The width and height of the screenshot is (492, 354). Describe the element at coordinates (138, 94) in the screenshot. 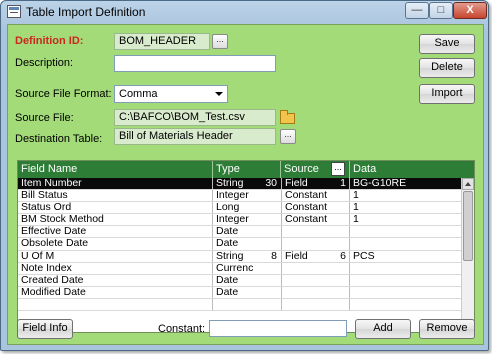

I see `source-format-value: Comma` at that location.